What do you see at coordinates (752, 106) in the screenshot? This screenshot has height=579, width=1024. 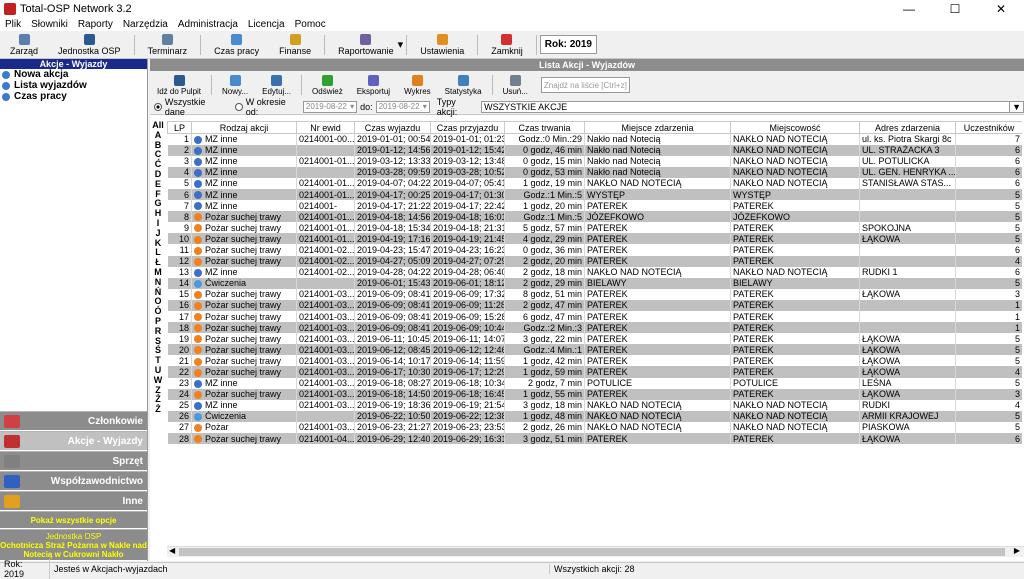 I see `action-type-select: WSZYSTKIE AKCJE ▼` at bounding box center [752, 106].